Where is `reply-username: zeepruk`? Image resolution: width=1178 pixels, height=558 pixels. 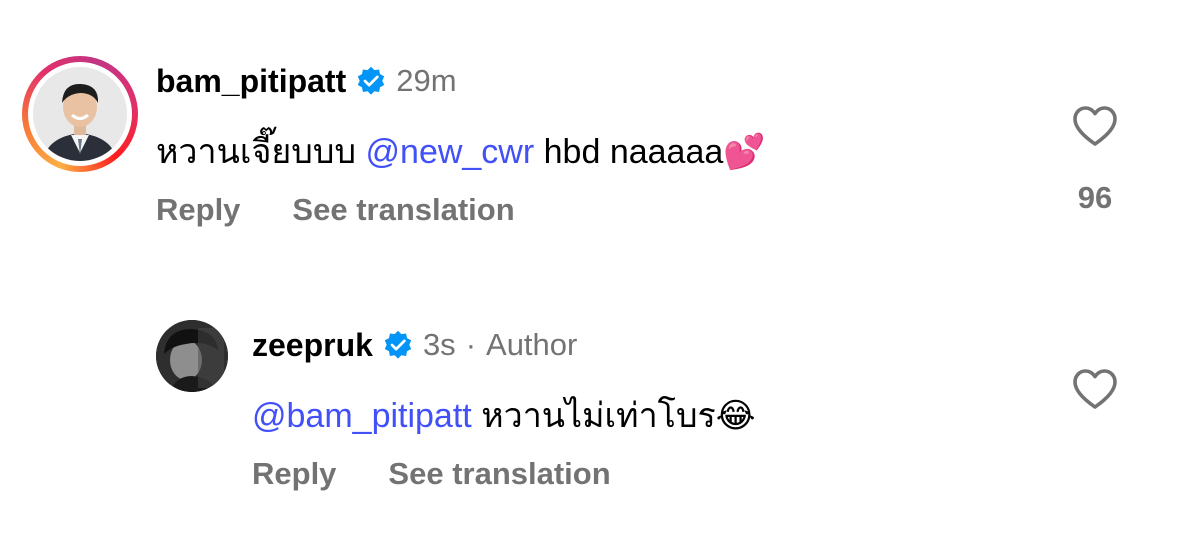 reply-username: zeepruk is located at coordinates (312, 345).